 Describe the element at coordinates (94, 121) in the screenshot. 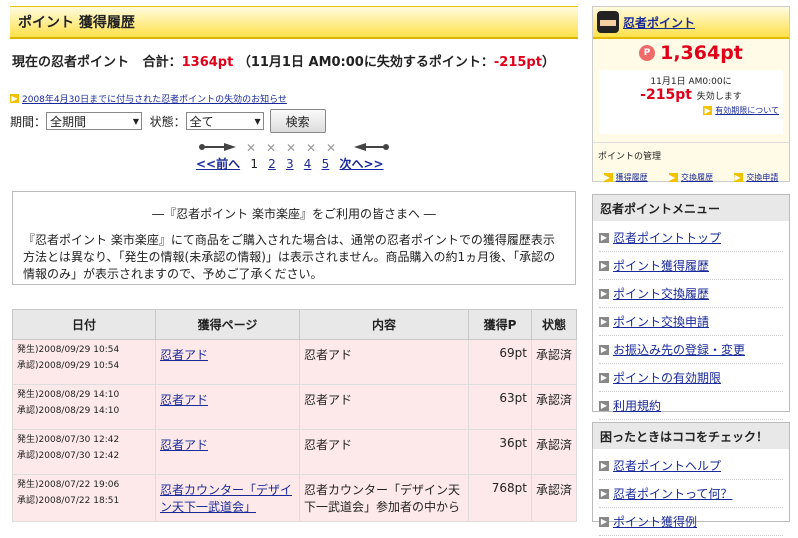

I see `period-select: 全期間 ▼` at that location.